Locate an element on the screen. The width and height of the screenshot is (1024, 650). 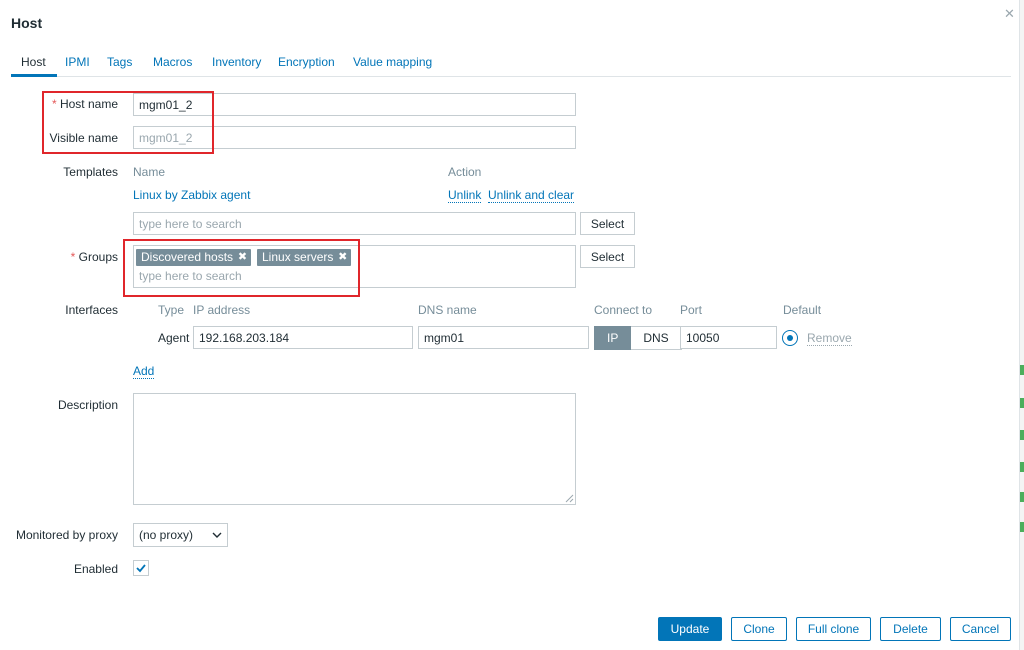
templates-search-input is located at coordinates (354, 223).